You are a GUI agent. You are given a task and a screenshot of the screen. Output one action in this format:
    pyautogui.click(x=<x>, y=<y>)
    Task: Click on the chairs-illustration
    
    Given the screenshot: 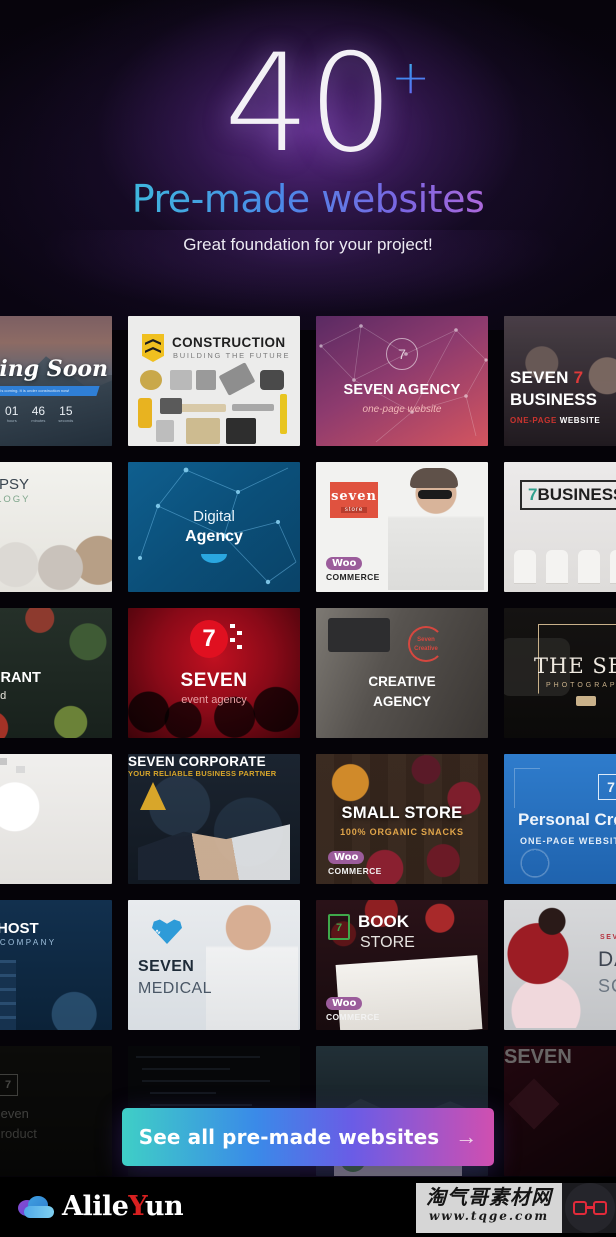 What is the action you would take?
    pyautogui.click(x=565, y=567)
    